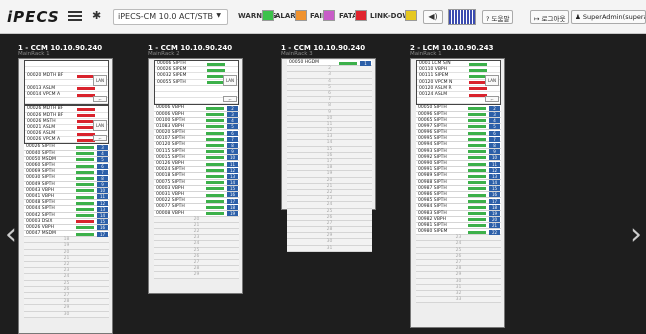  I want to click on empty-slot-number: 21, so click(329, 186).